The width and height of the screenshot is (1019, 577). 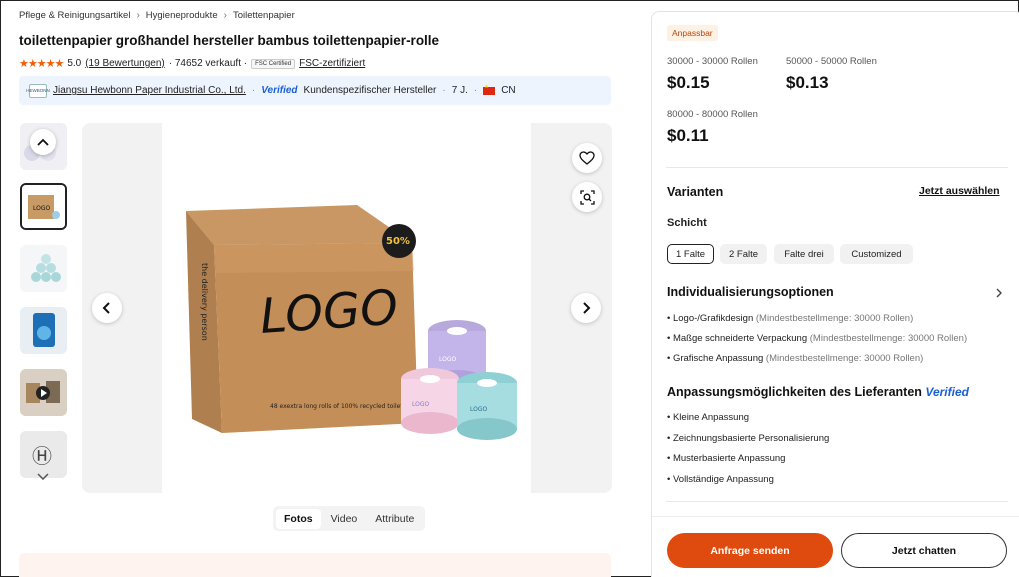 I want to click on thumbnails-down-button, so click(x=43, y=476).